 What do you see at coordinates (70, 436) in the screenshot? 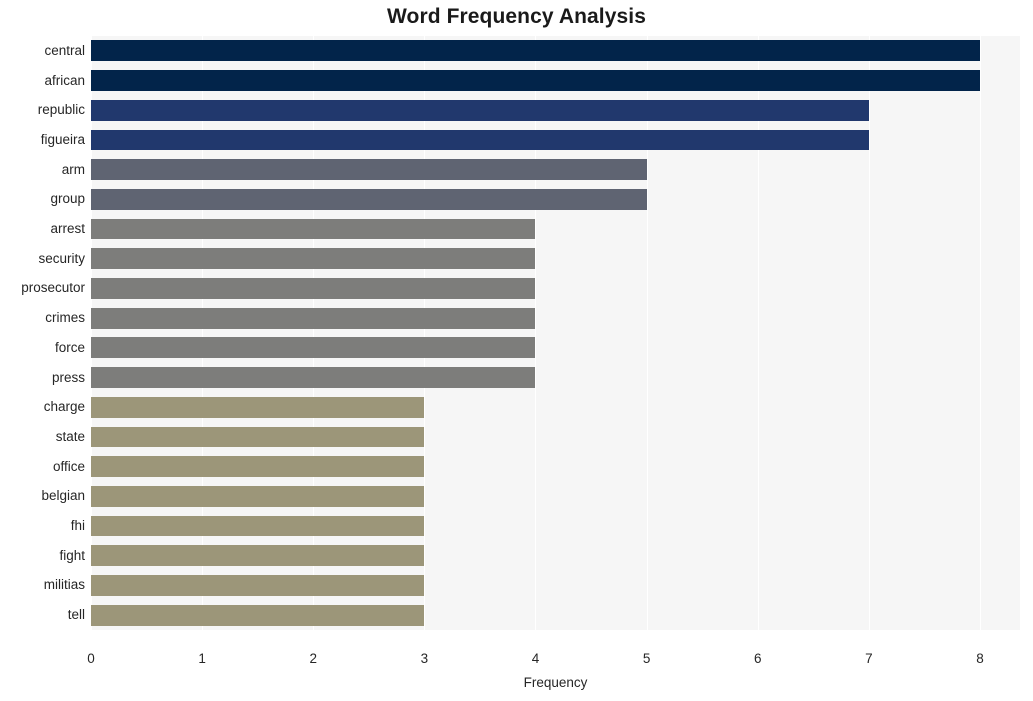
I see `y-tick-label: state` at bounding box center [70, 436].